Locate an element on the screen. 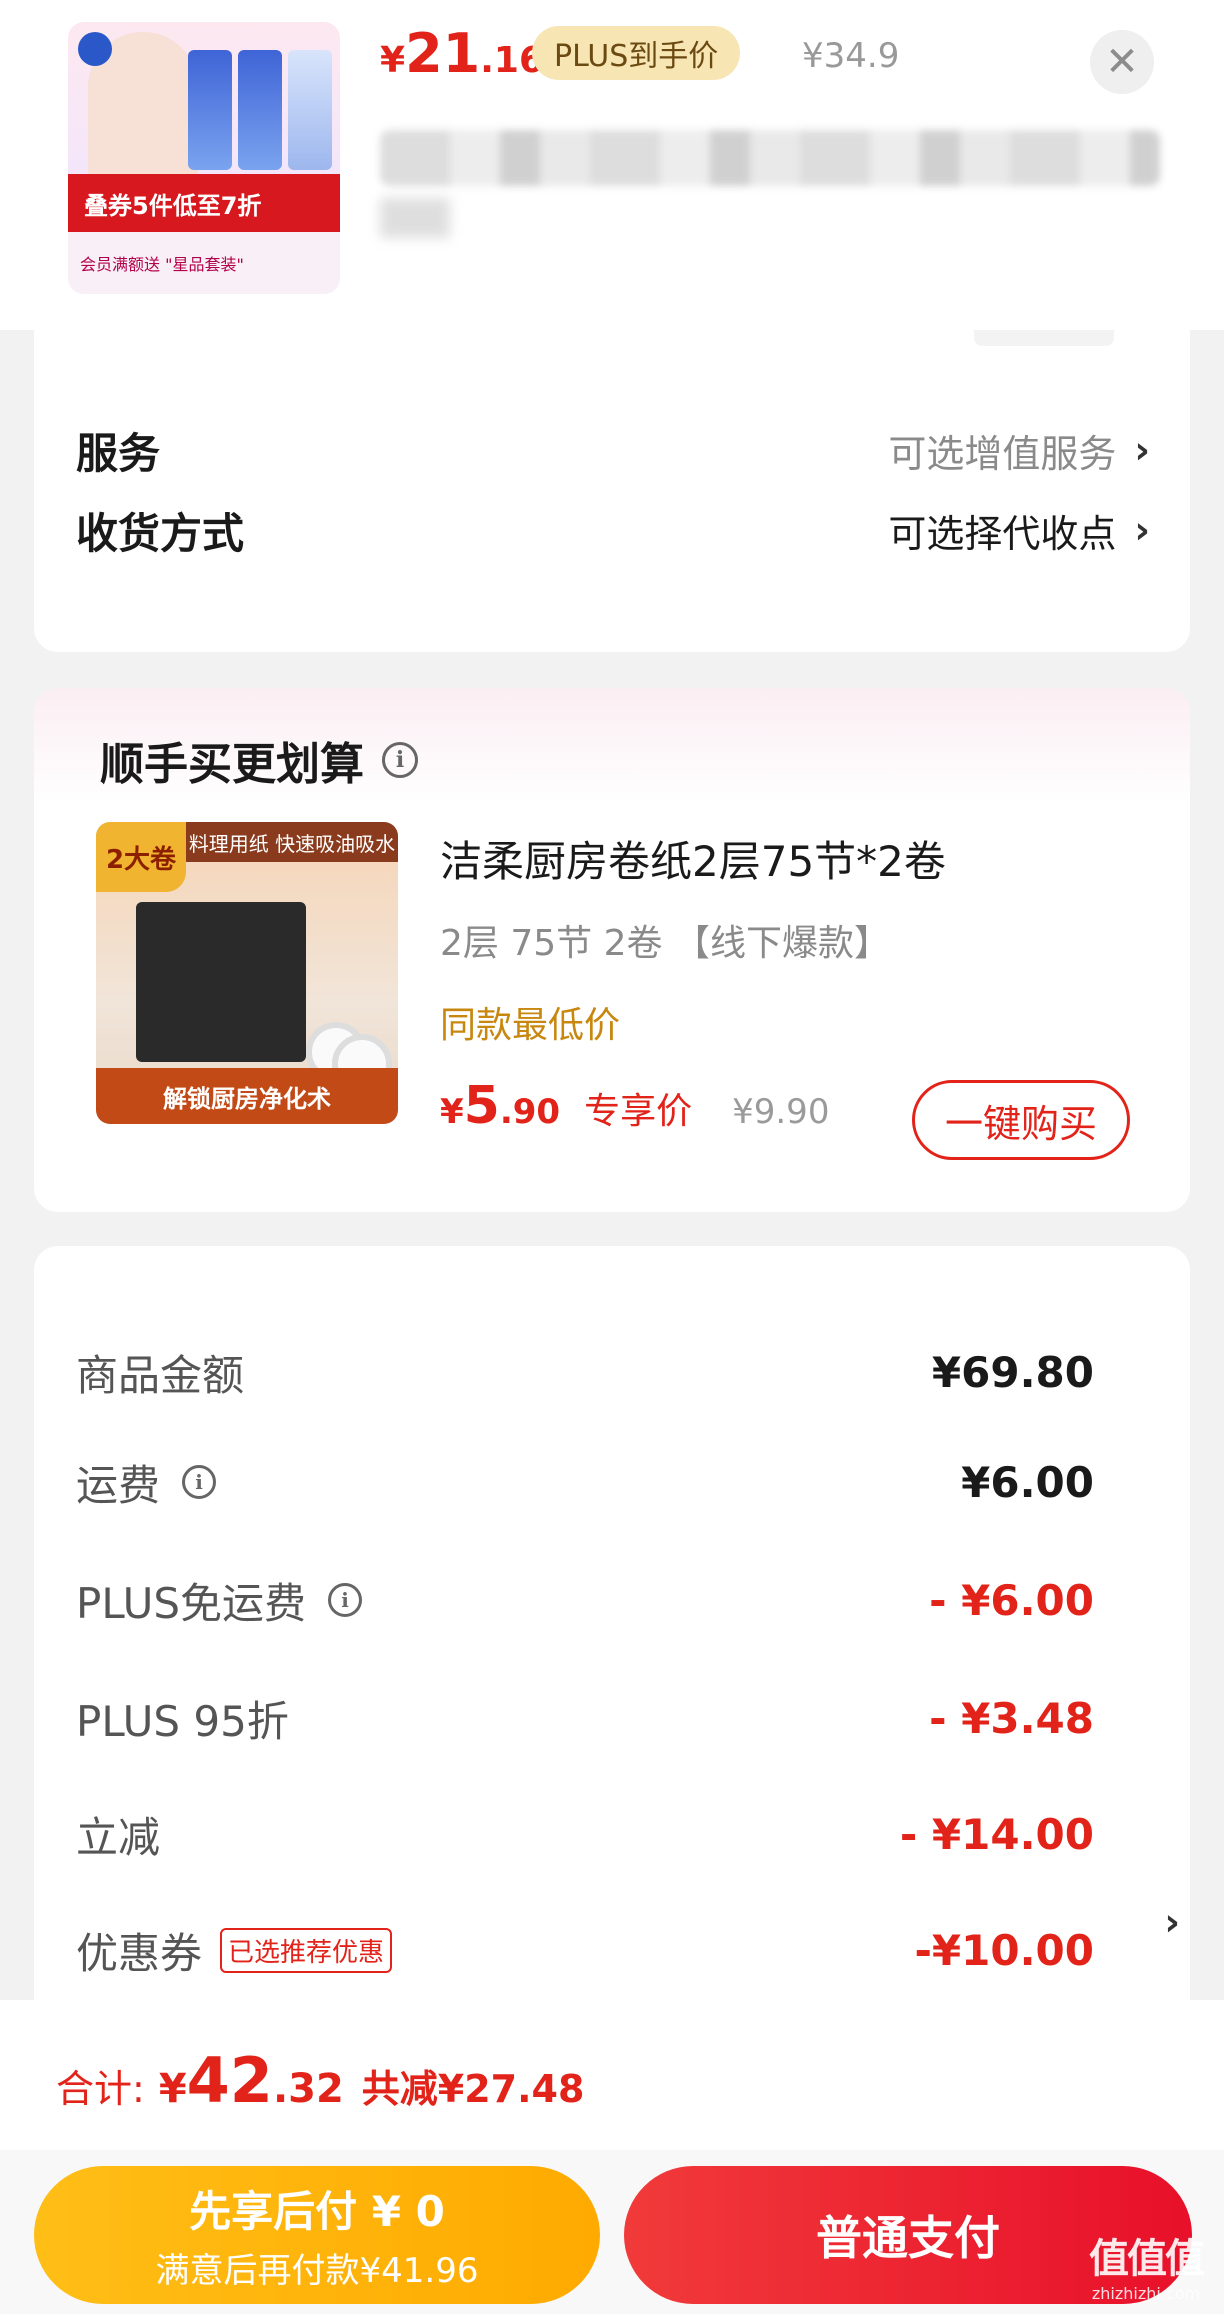 This screenshot has height=2314, width=1224. summary-row-subtotal: 商品金额 ¥69.80 is located at coordinates (585, 1372).